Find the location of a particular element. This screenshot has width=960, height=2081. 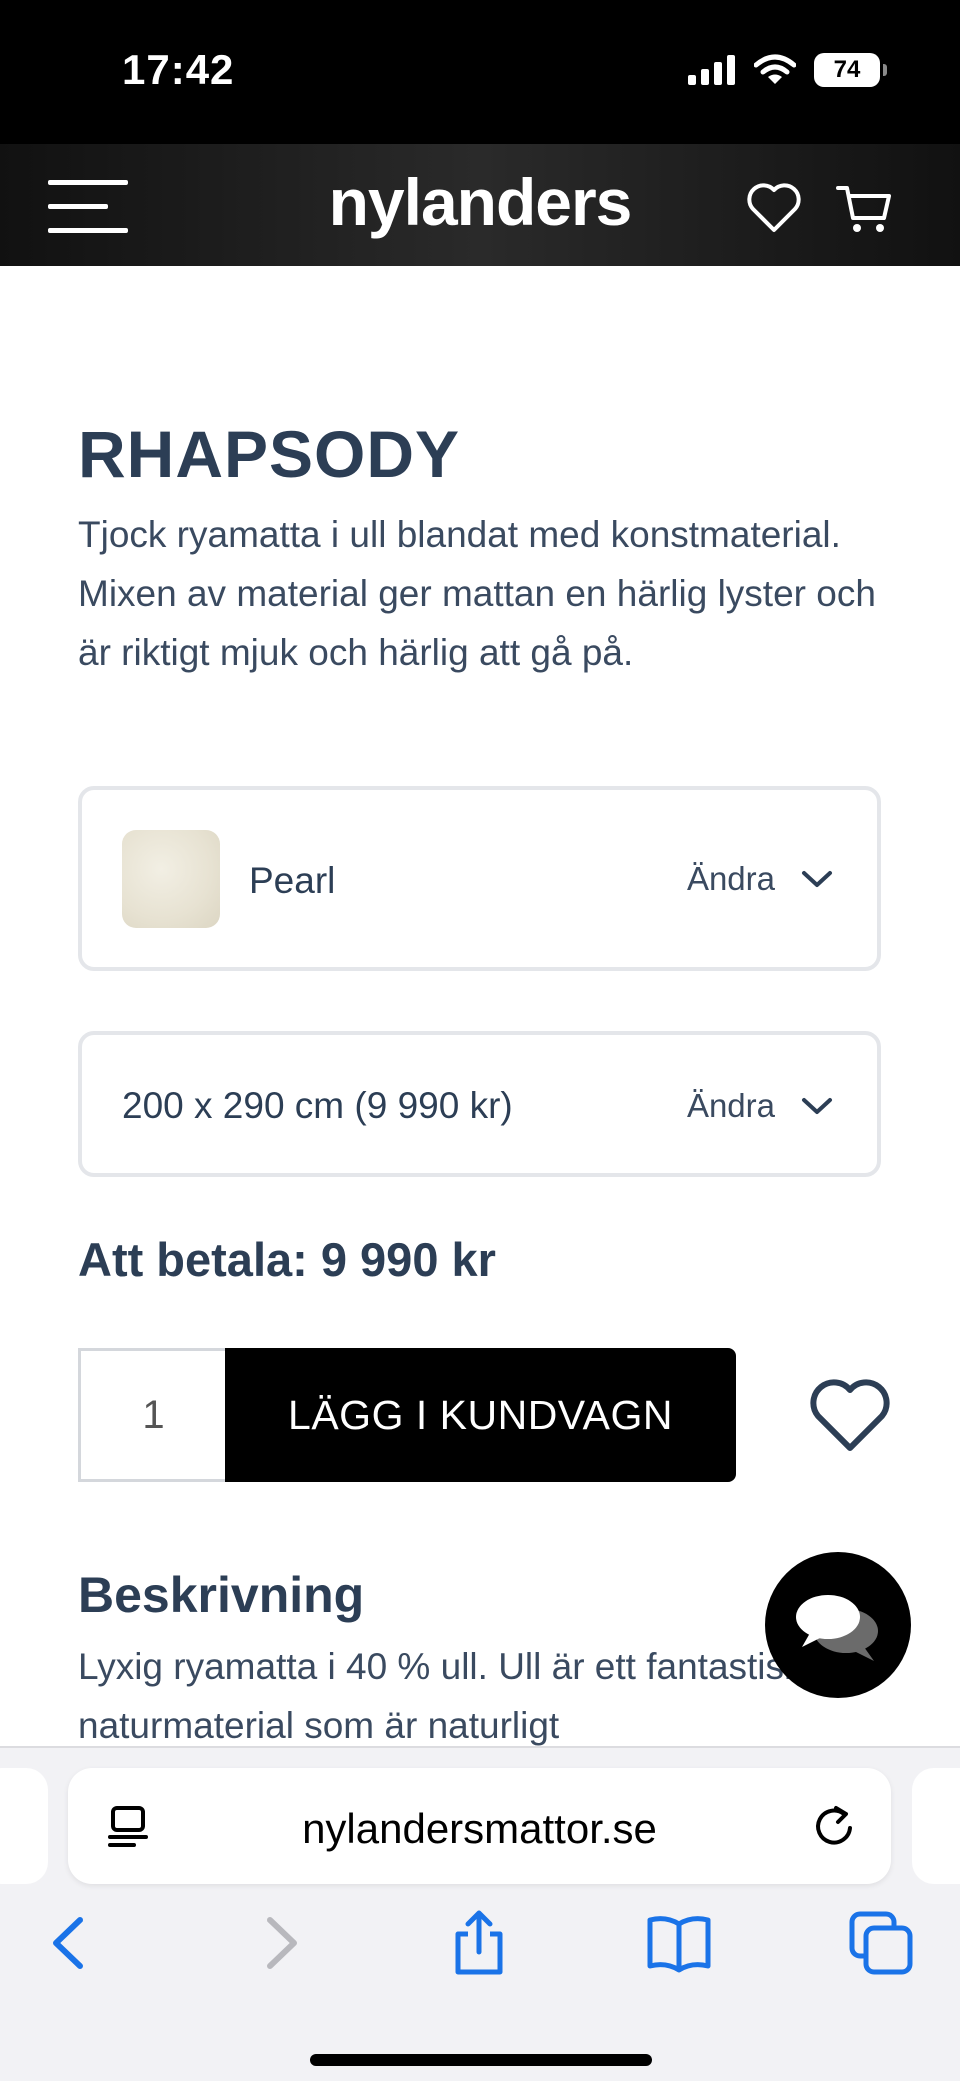

url-text: nylandersmattor.se is located at coordinates (479, 1828).